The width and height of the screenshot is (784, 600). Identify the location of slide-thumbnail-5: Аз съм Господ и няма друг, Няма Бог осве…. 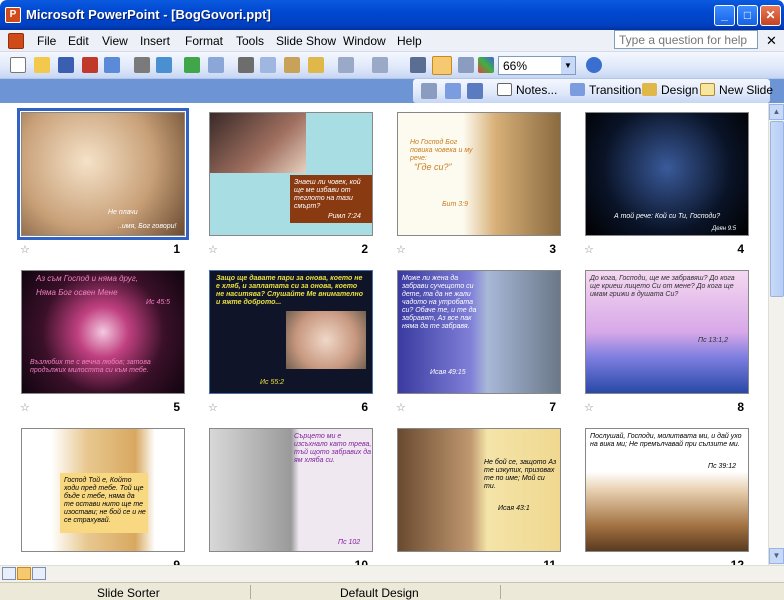
(103, 332).